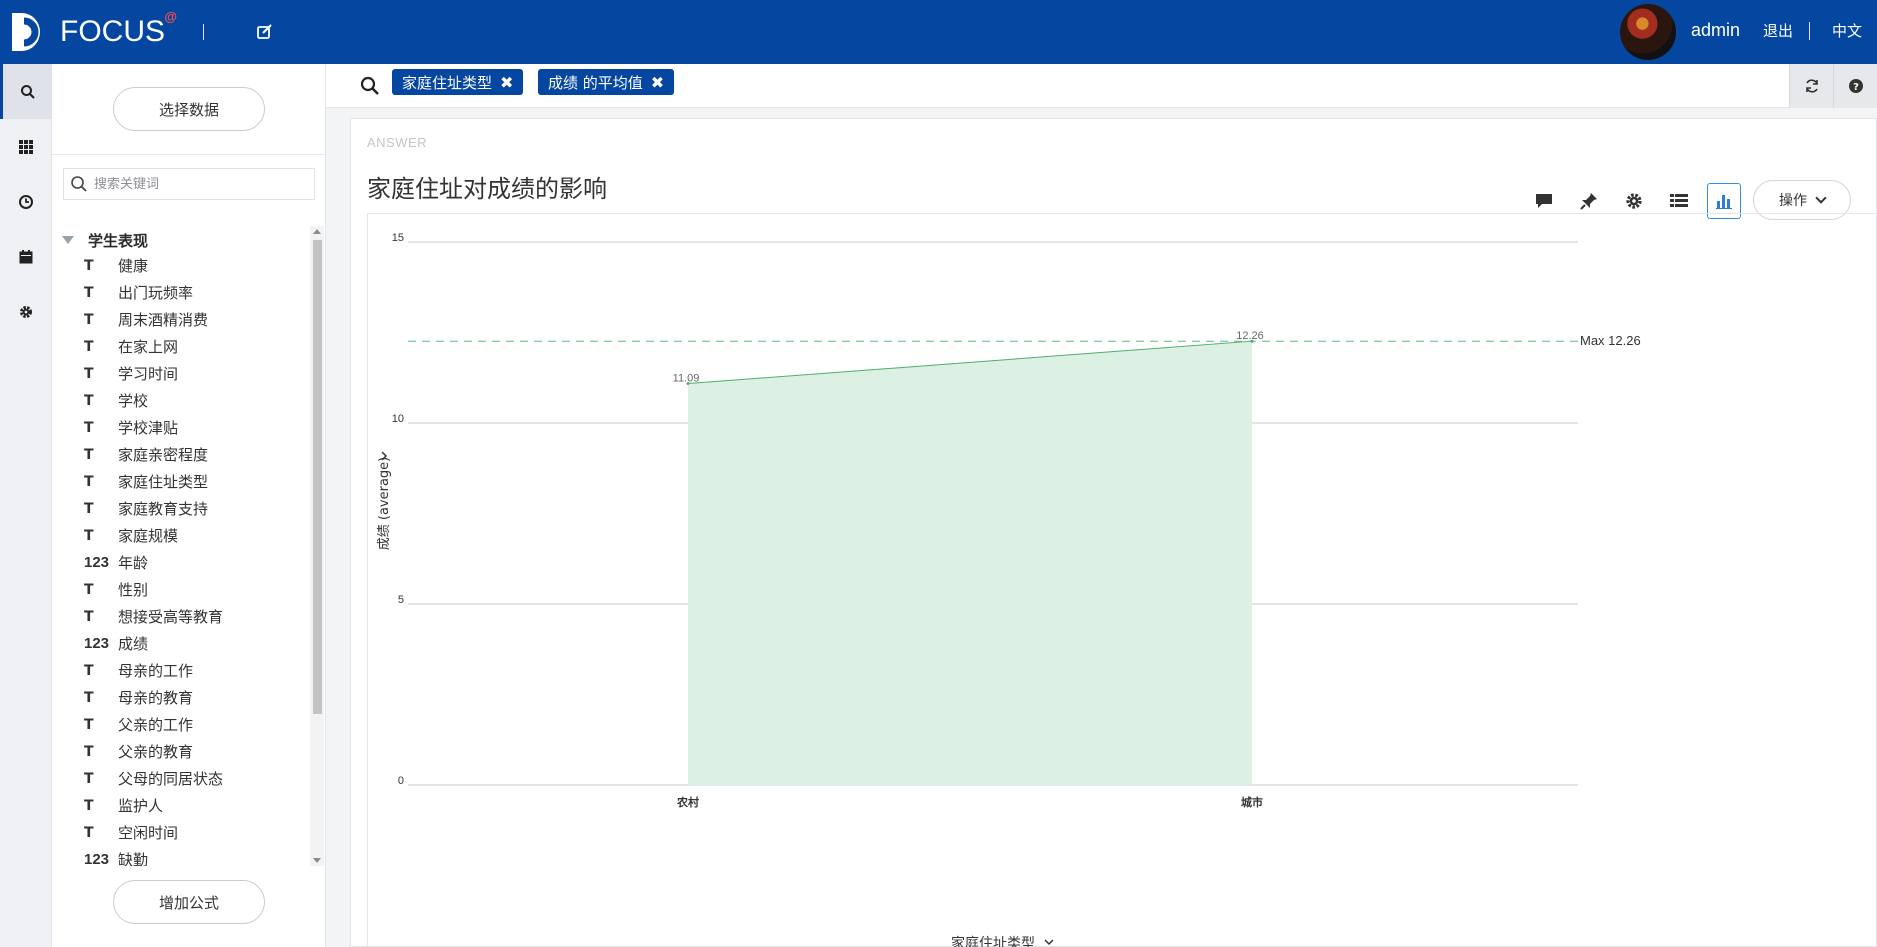  I want to click on field-item: T 家庭亲密程度, so click(146, 454).